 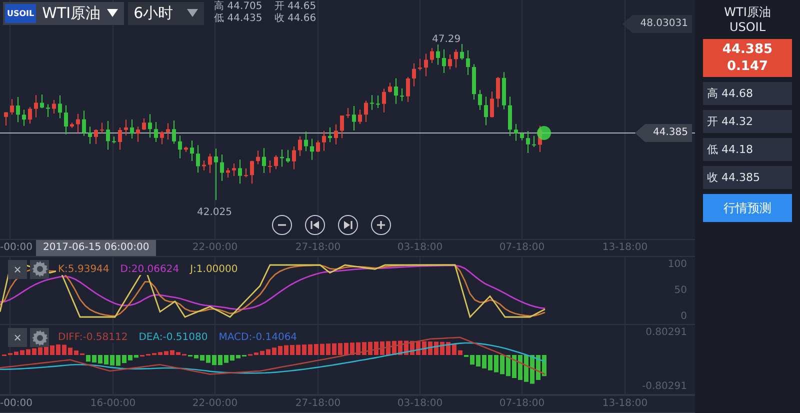 What do you see at coordinates (657, 24) in the screenshot?
I see `price-tag: 48.03031` at bounding box center [657, 24].